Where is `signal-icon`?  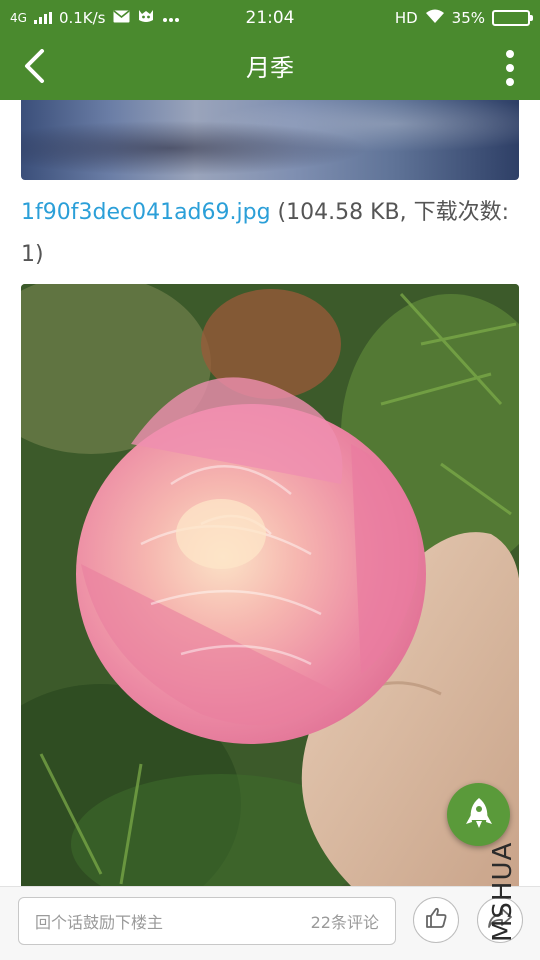 signal-icon is located at coordinates (42, 18).